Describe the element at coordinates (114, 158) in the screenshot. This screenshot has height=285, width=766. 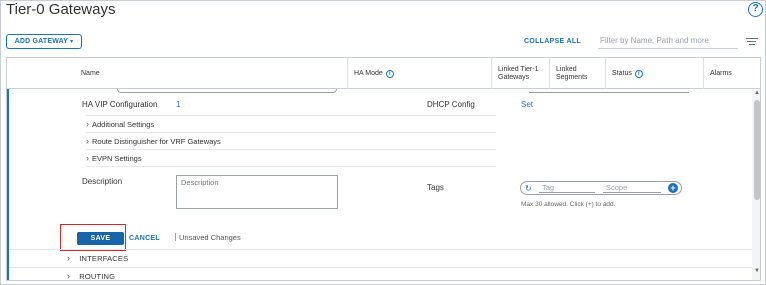
I see `section-evpn-settings: › EVPN Settings` at that location.